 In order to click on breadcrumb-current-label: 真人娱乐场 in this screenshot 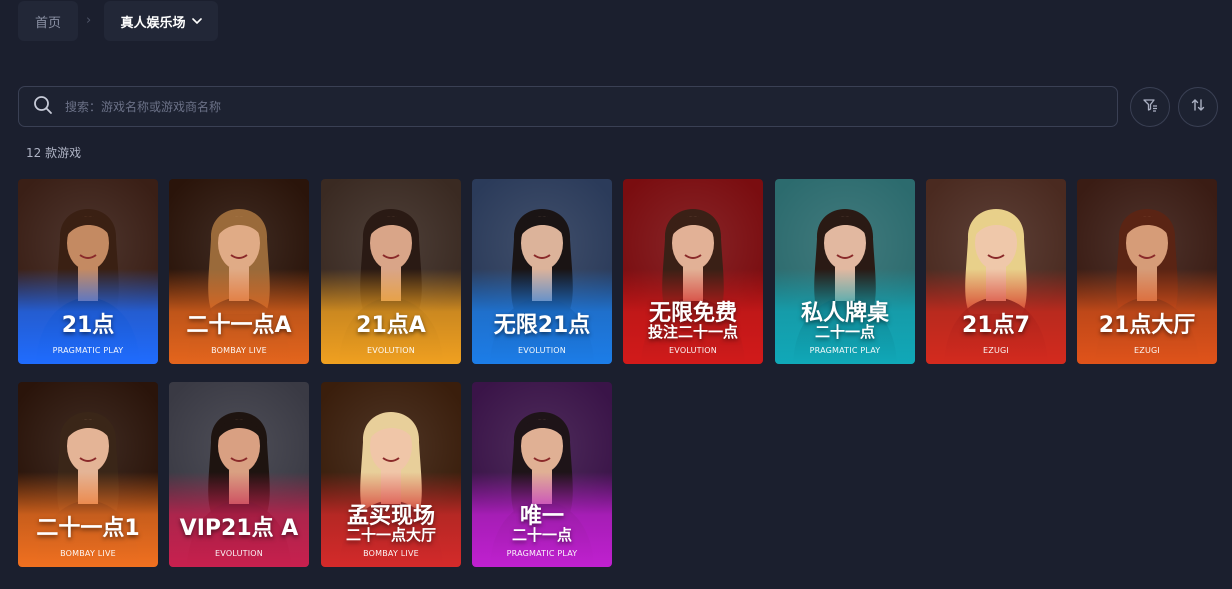, I will do `click(153, 23)`.